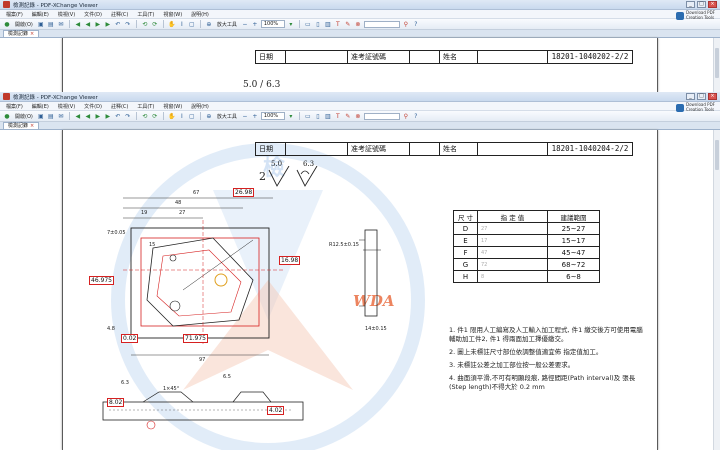 This screenshot has width=720, height=450. Describe the element at coordinates (202, 360) in the screenshot. I see `dim-97: 97` at that location.